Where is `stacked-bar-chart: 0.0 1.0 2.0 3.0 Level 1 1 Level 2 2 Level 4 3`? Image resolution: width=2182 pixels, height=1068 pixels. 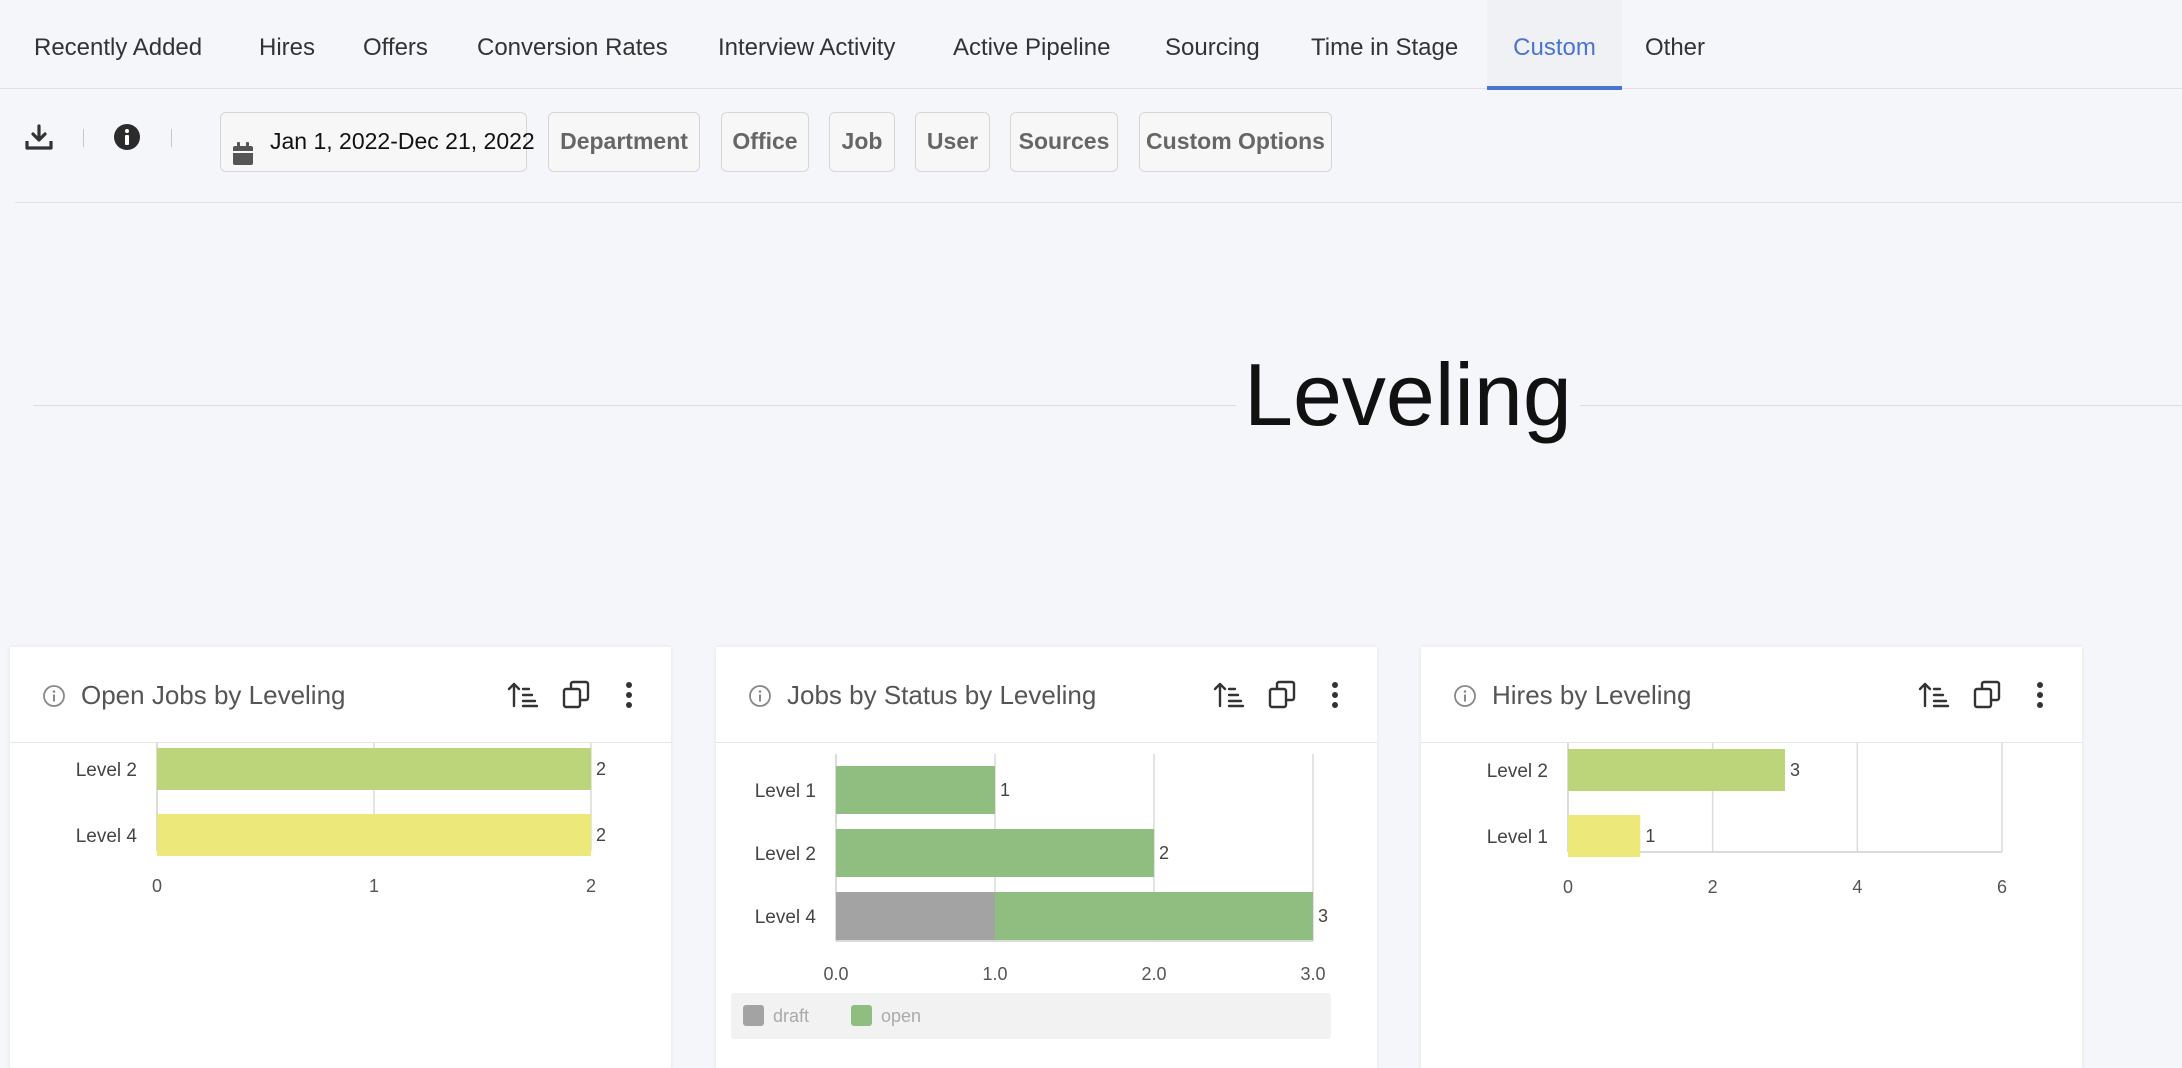 stacked-bar-chart: 0.0 1.0 2.0 3.0 Level 1 1 Level 2 2 Level 4 3 is located at coordinates (1041, 868).